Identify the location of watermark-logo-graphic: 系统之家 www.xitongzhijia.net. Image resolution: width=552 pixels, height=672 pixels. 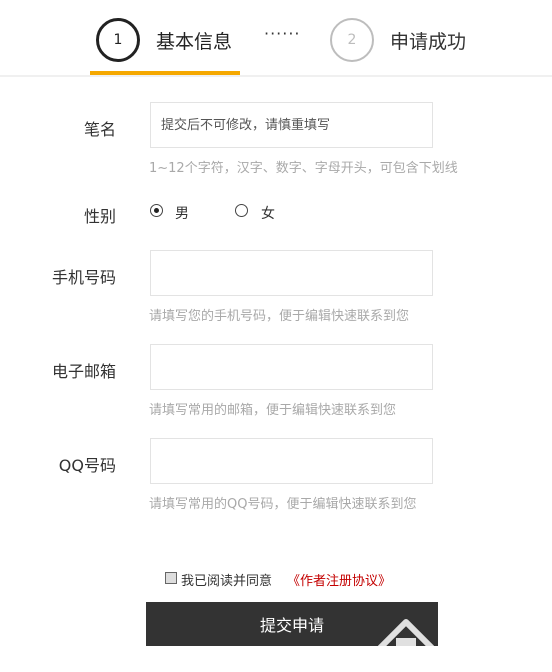
(456, 642).